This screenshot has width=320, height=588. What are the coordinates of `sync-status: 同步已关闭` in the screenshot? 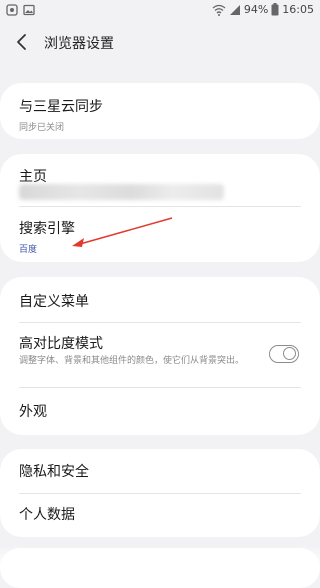 It's located at (42, 128).